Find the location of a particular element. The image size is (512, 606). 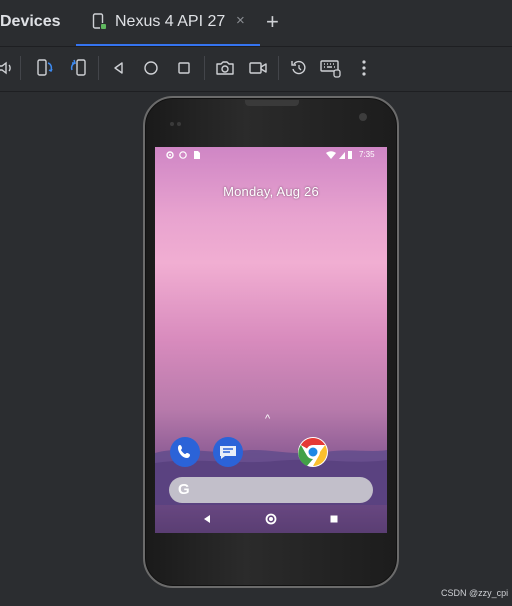

home-icon is located at coordinates (151, 68).